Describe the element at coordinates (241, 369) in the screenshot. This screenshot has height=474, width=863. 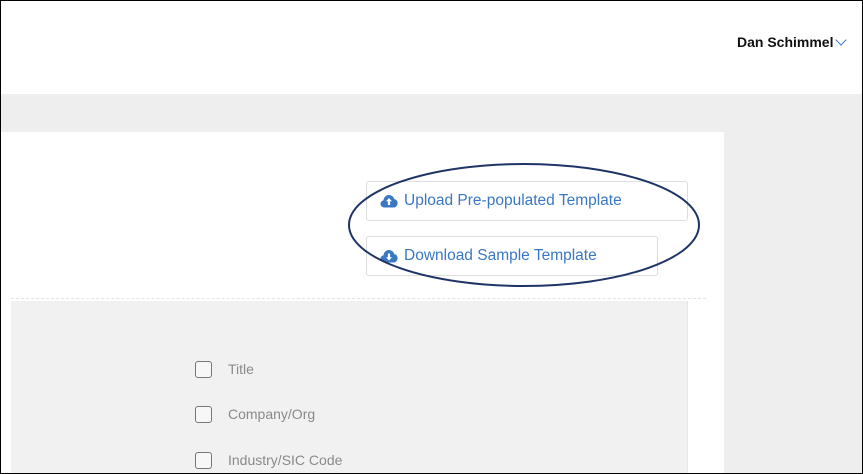
I see `field-option-label: Title` at that location.